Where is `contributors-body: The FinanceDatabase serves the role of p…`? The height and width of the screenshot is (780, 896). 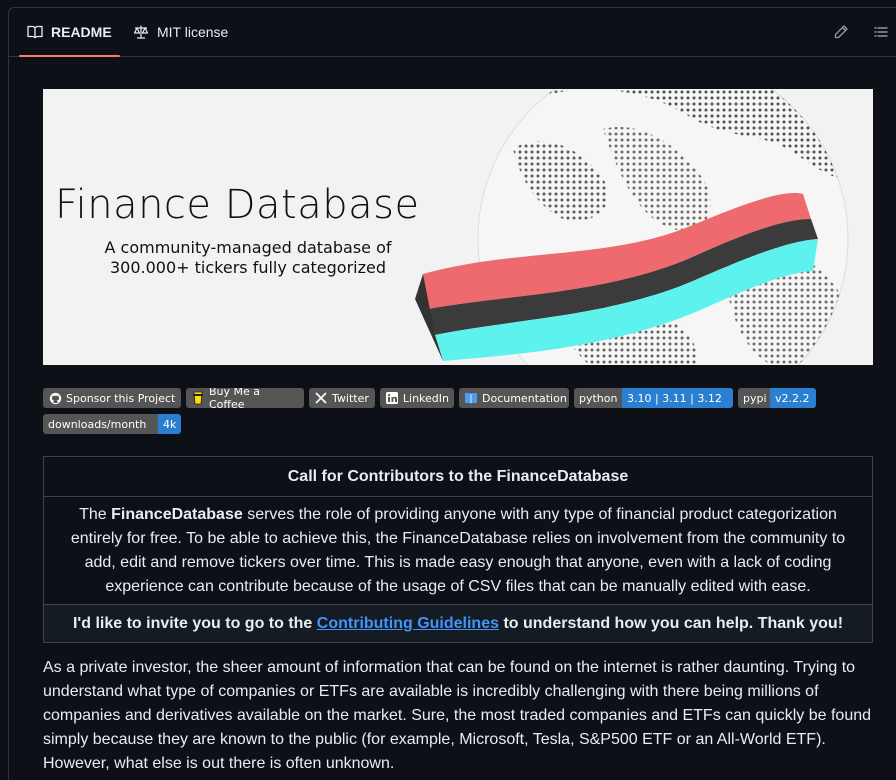 contributors-body: The FinanceDatabase serves the role of p… is located at coordinates (458, 550).